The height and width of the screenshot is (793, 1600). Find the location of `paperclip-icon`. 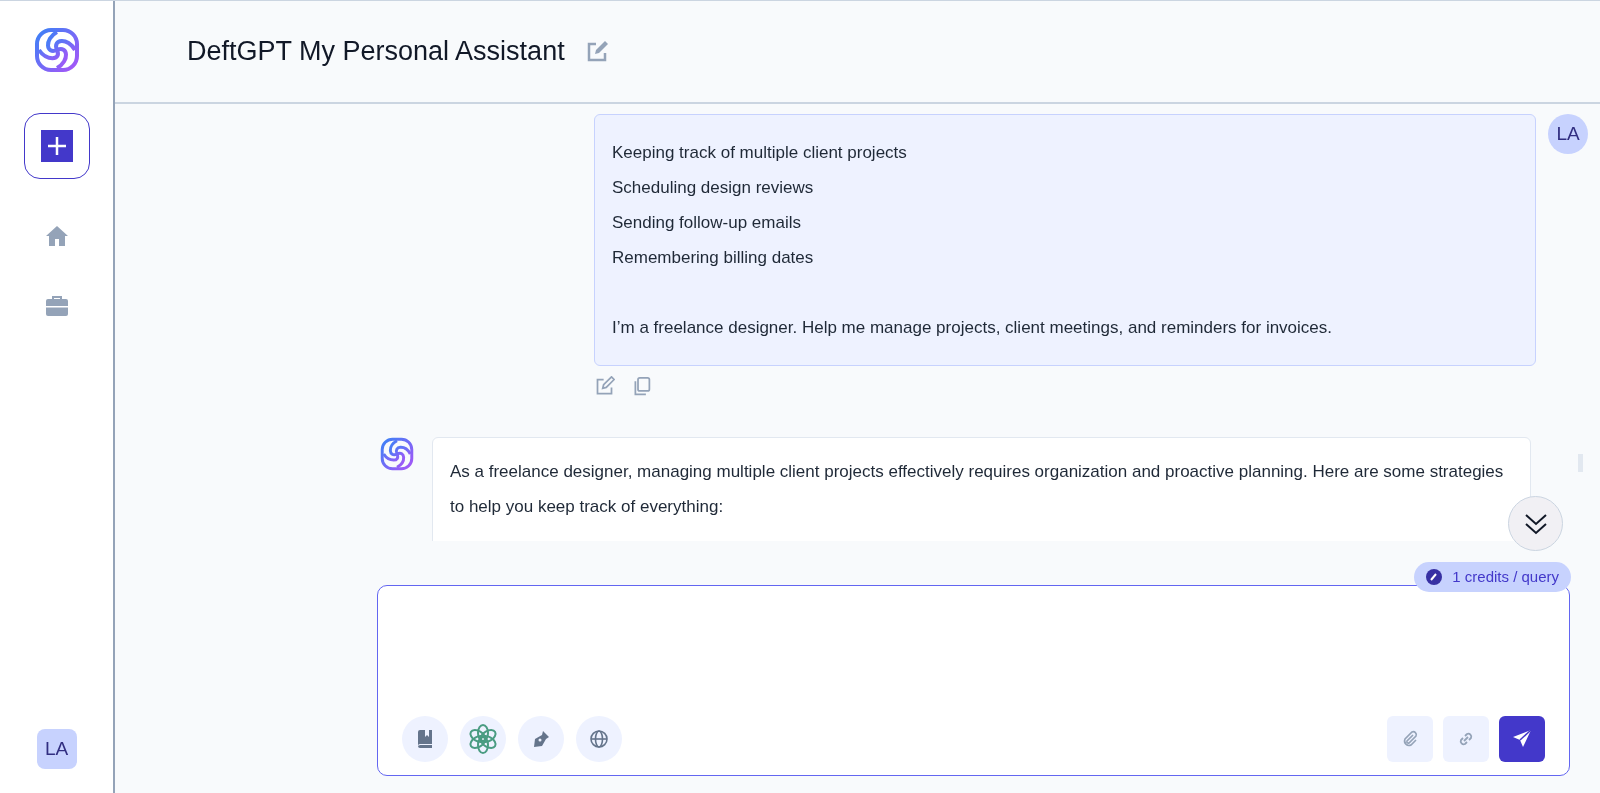

paperclip-icon is located at coordinates (1410, 739).